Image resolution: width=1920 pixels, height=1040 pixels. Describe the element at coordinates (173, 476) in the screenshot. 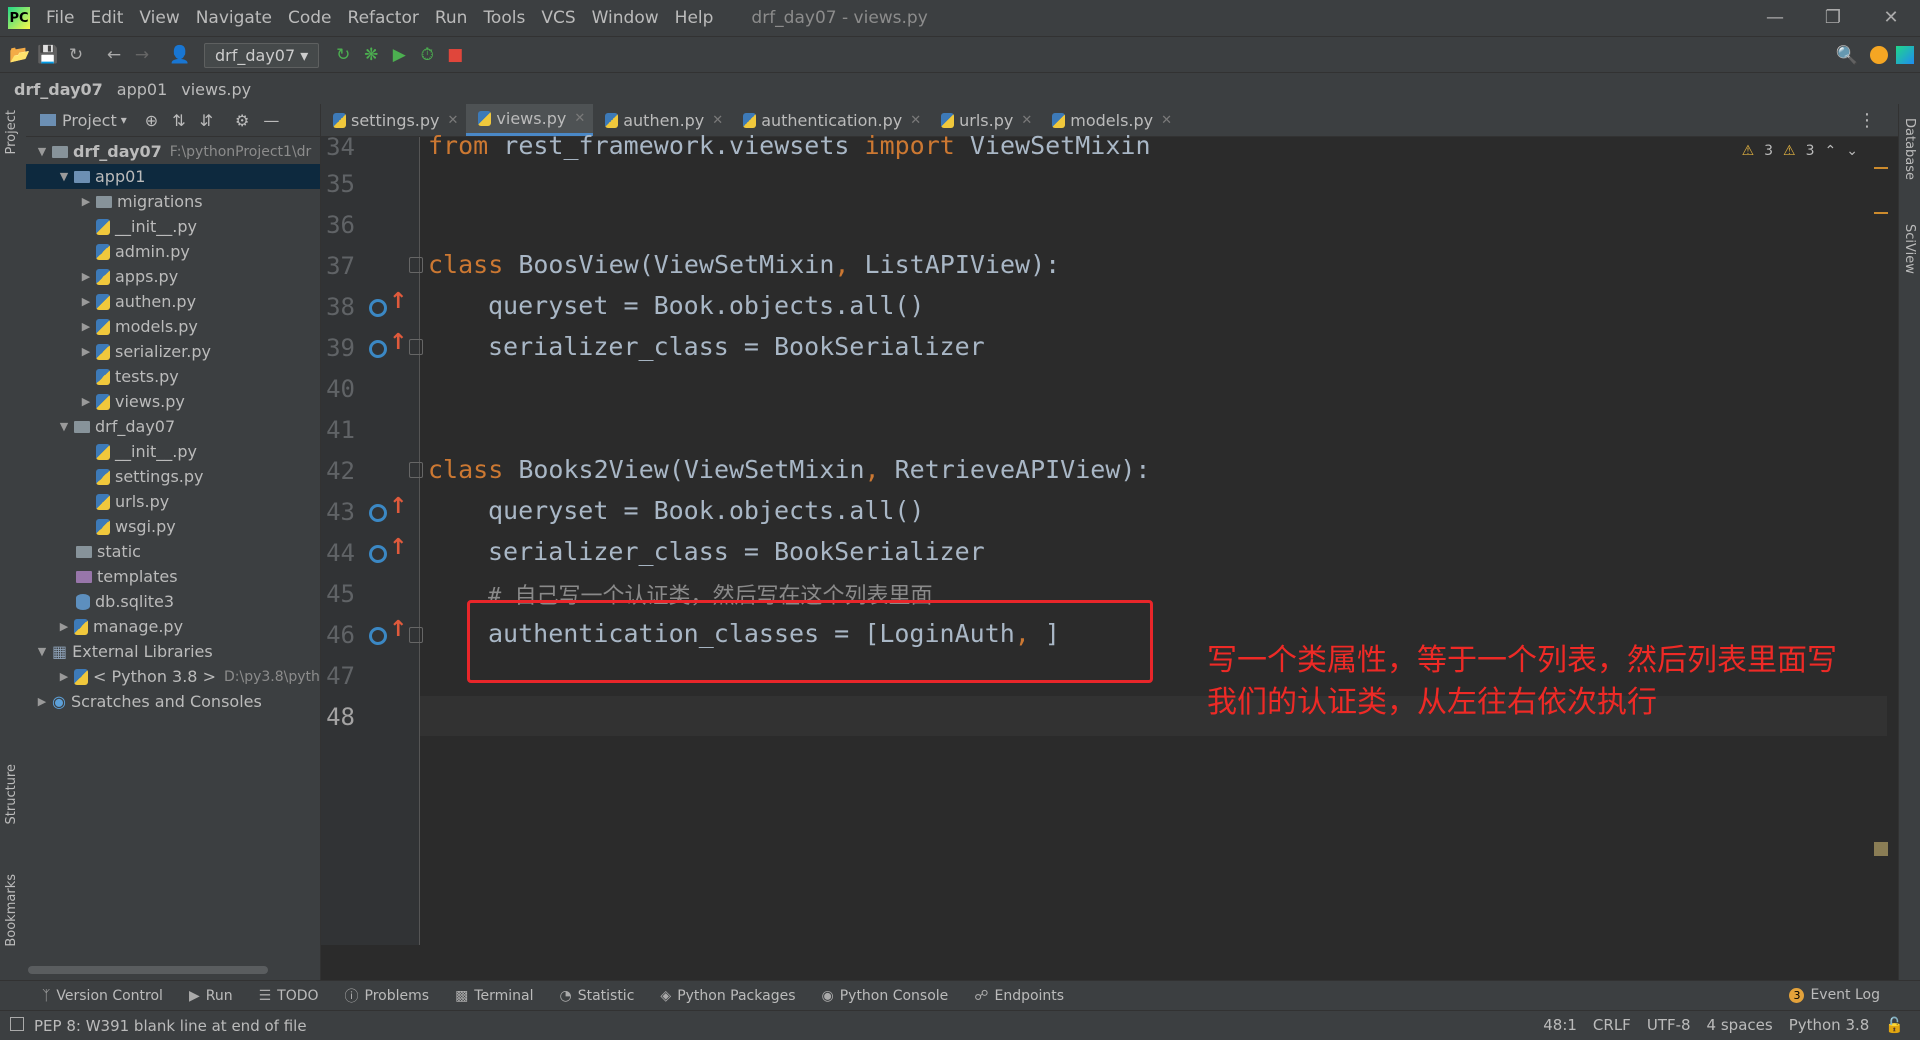

I see `tree-item-file: settings.py` at that location.